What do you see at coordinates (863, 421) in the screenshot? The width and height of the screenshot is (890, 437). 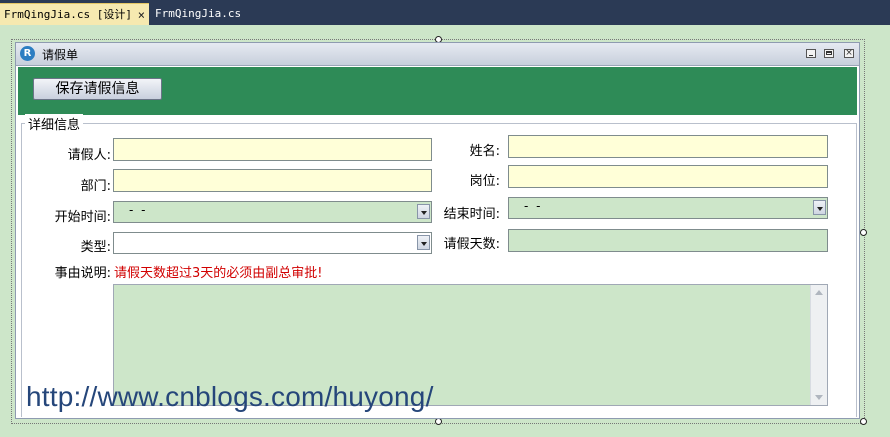 I see `resize-handle-corner` at bounding box center [863, 421].